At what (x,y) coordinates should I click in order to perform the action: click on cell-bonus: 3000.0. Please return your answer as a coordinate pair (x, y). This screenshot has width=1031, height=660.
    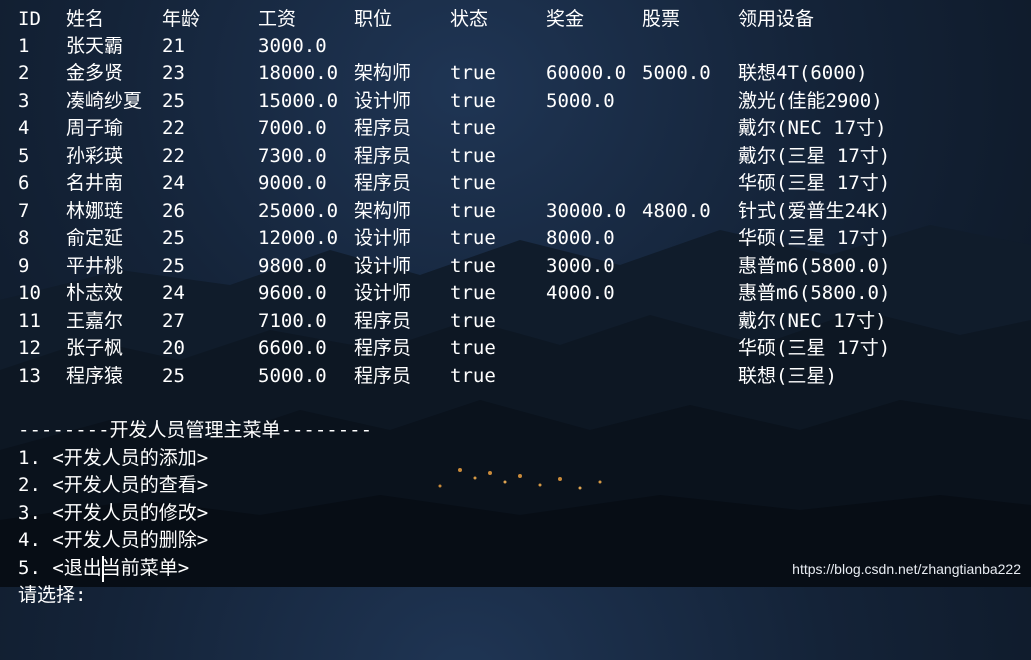
    Looking at the image, I should click on (580, 266).